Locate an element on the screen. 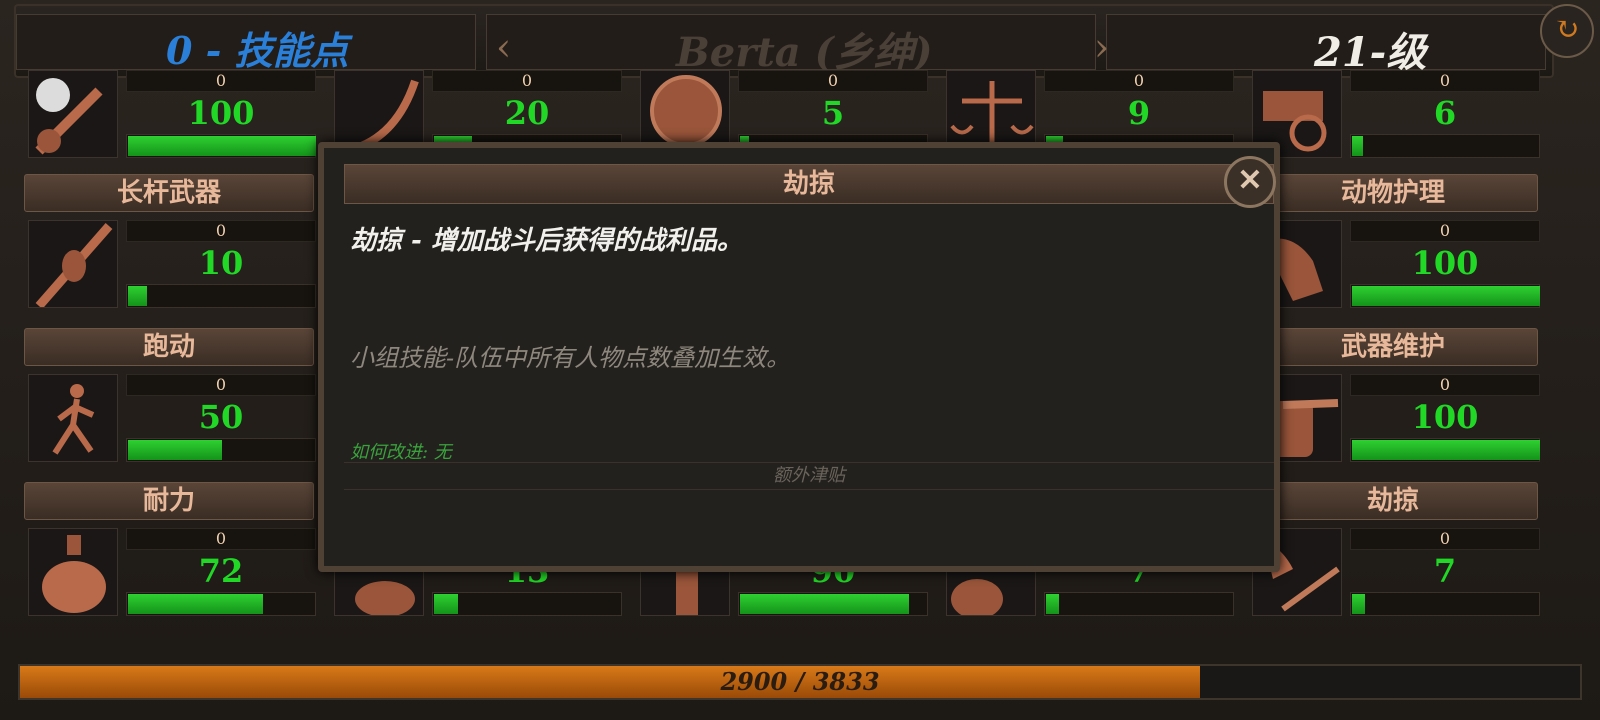 The image size is (1600, 720). flask-icon is located at coordinates (73, 572).